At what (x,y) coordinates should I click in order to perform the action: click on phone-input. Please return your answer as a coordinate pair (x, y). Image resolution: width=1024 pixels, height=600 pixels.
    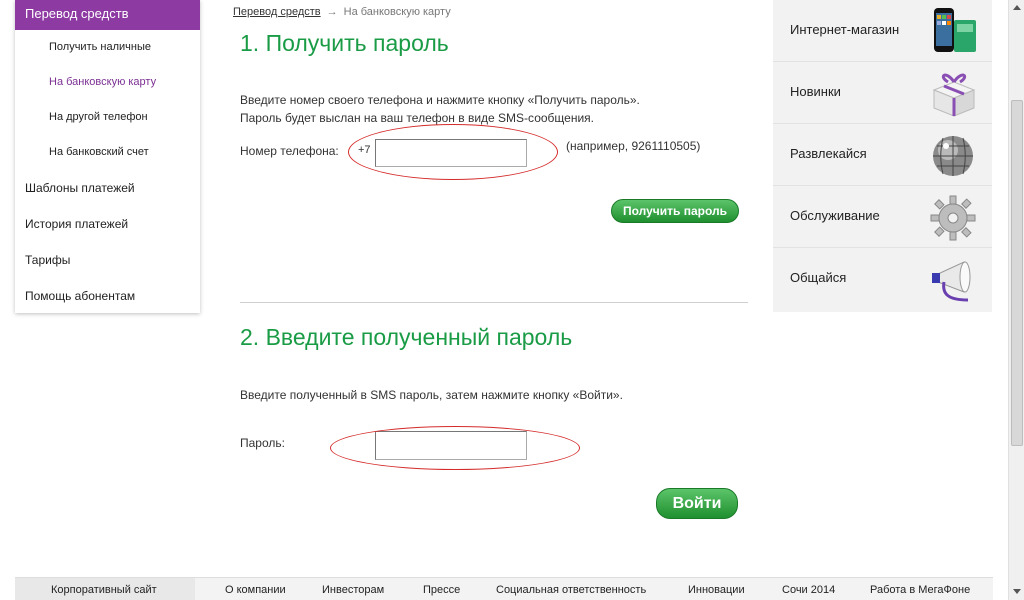
    Looking at the image, I should click on (451, 153).